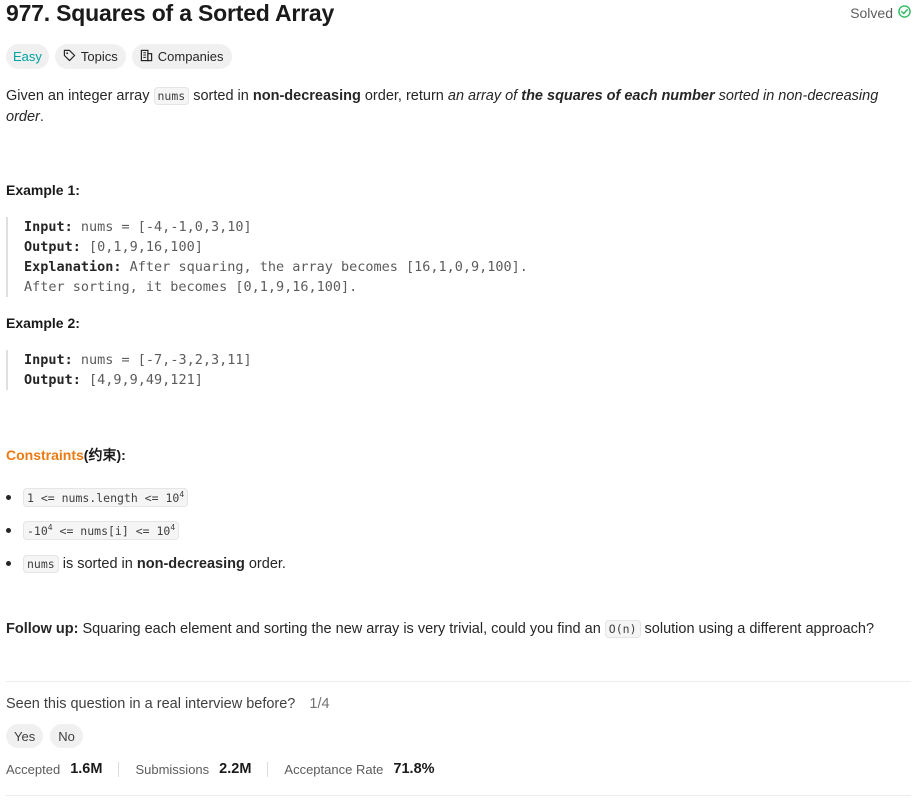  What do you see at coordinates (66, 455) in the screenshot?
I see `constraints-heading: Constraints(约束):` at bounding box center [66, 455].